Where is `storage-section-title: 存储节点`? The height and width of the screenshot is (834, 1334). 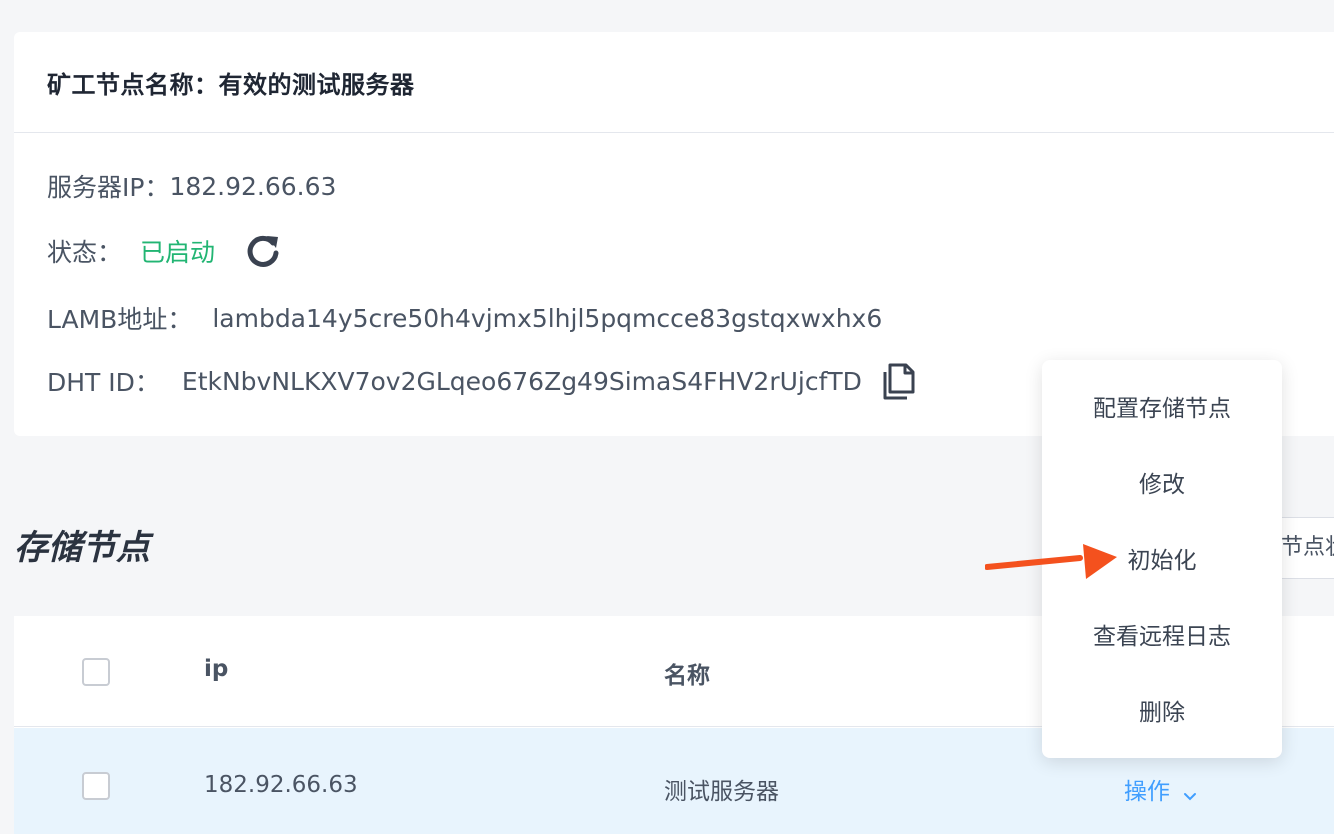 storage-section-title: 存储节点 is located at coordinates (82, 548).